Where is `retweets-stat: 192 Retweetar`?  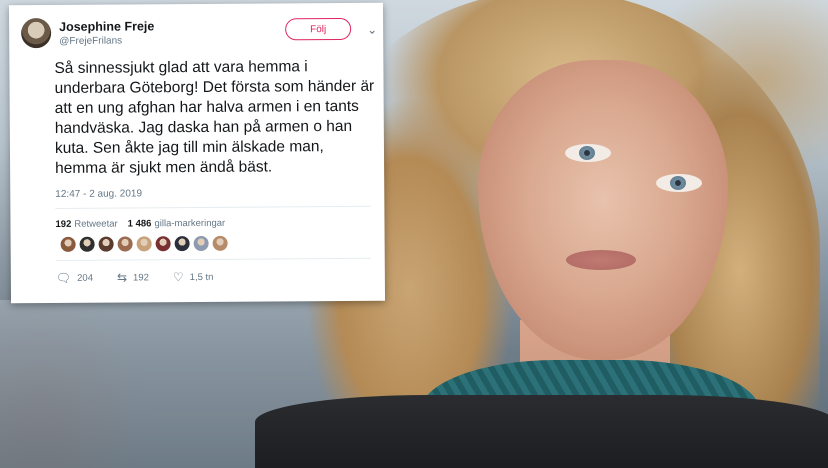
retweets-stat: 192 Retweetar is located at coordinates (86, 224).